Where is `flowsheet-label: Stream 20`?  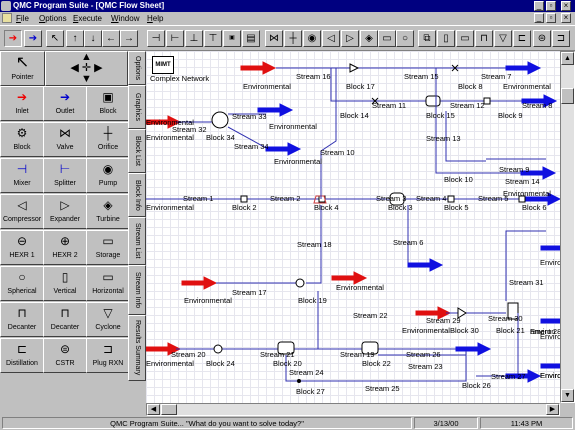 flowsheet-label: Stream 20 is located at coordinates (188, 354).